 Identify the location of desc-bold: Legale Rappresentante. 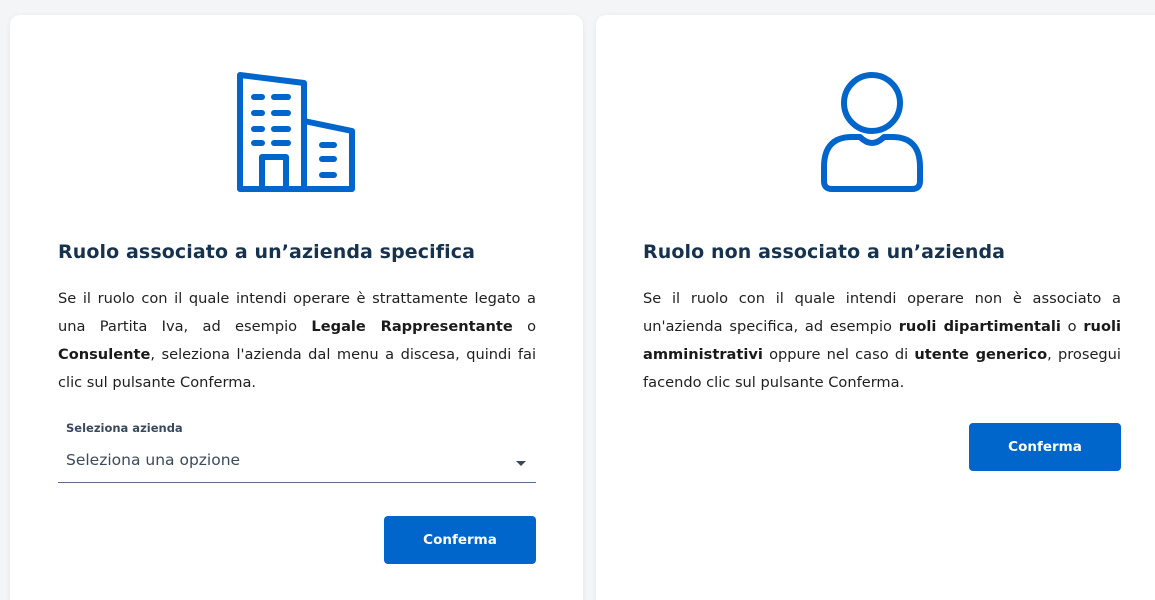
(412, 326).